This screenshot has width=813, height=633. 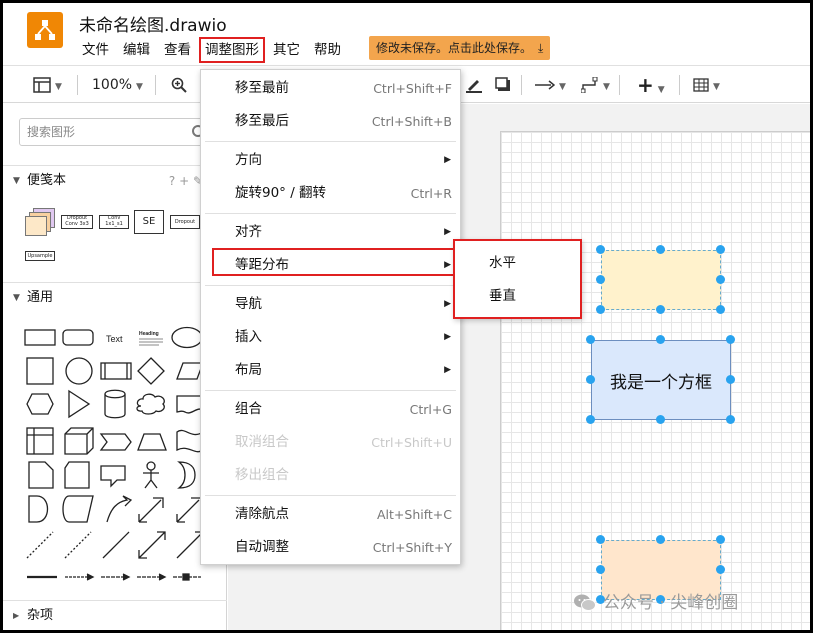 What do you see at coordinates (651, 85) in the screenshot?
I see `plus-icon: + ▼` at bounding box center [651, 85].